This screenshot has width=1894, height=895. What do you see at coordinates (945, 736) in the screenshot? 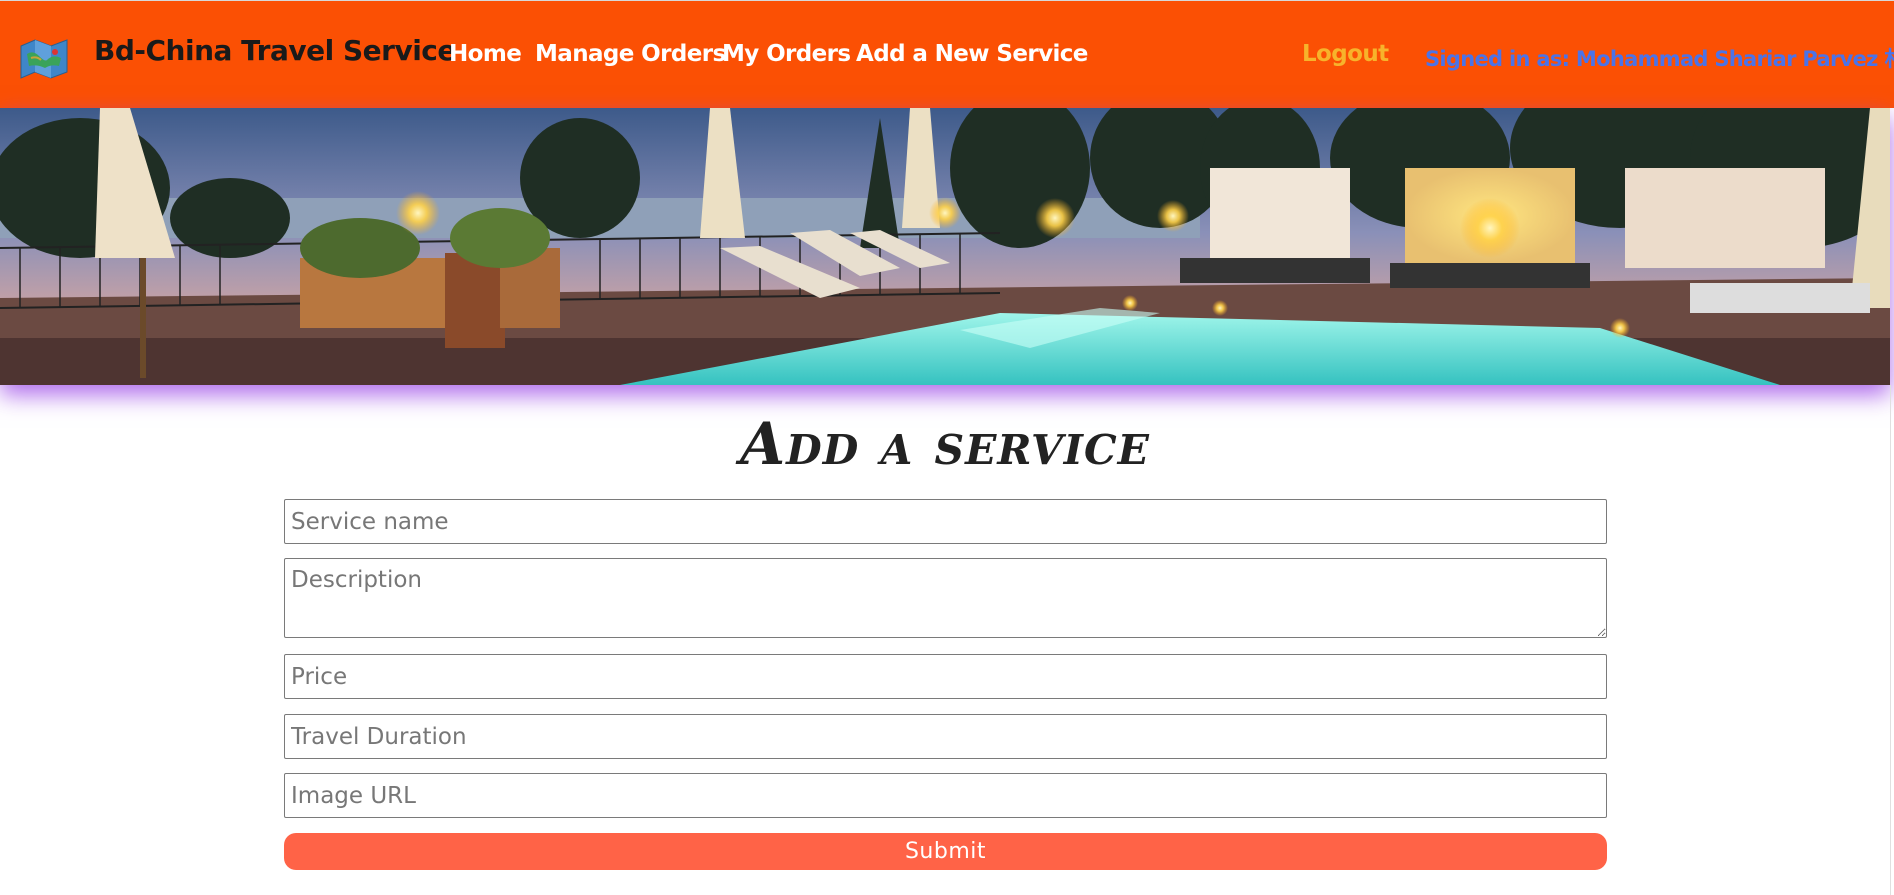
I see `travel-duration-input` at bounding box center [945, 736].